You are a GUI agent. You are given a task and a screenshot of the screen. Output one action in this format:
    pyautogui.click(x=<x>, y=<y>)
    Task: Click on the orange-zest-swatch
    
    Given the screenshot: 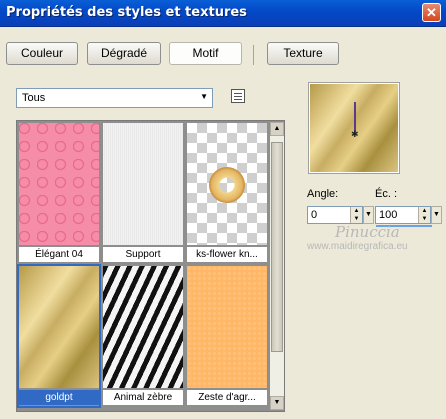 What is the action you would take?
    pyautogui.click(x=227, y=327)
    